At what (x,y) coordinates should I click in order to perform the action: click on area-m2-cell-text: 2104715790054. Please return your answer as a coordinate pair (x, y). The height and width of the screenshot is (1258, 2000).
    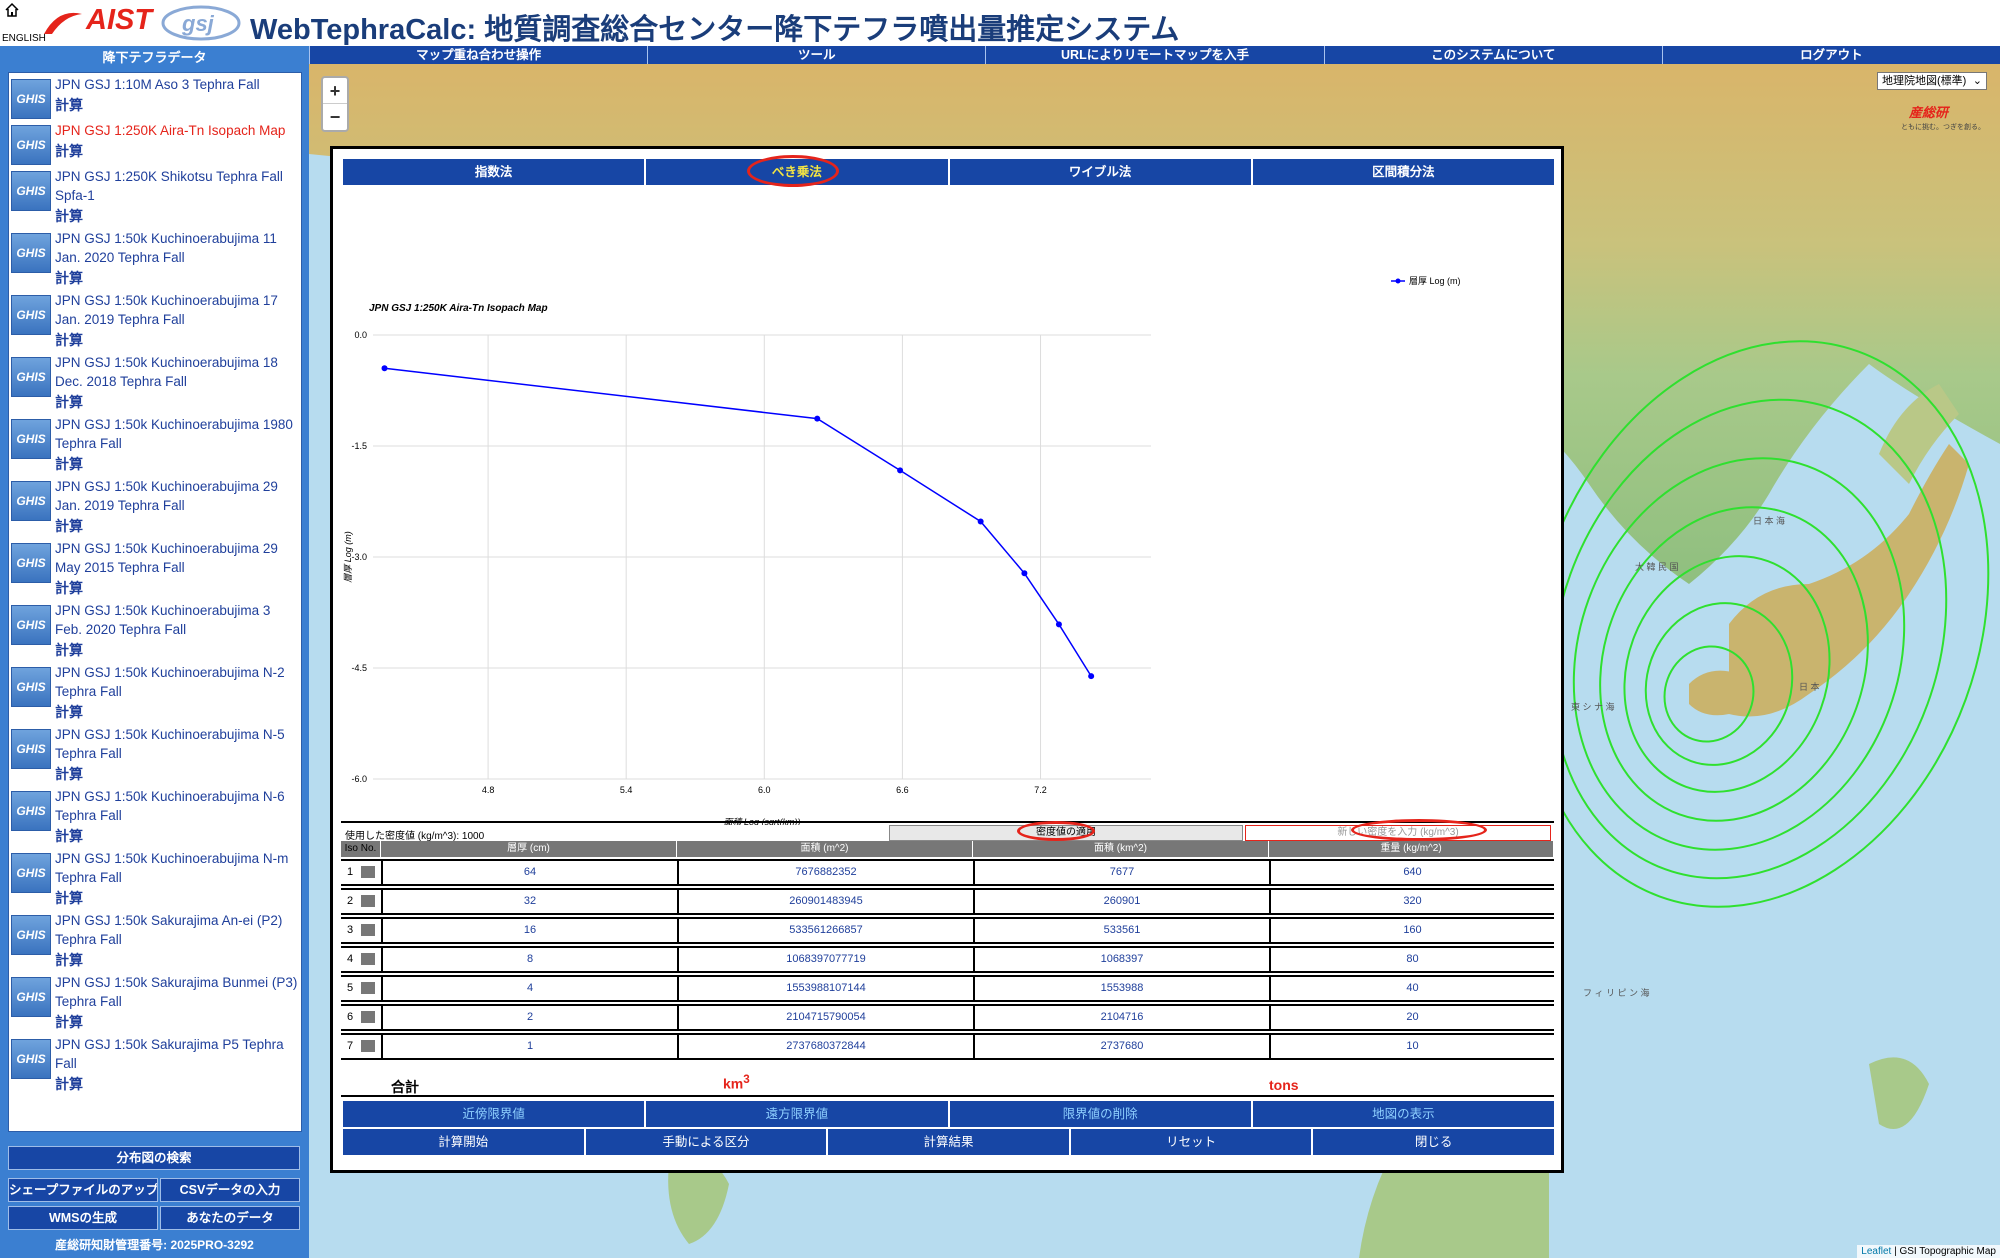
    Looking at the image, I should click on (826, 1017).